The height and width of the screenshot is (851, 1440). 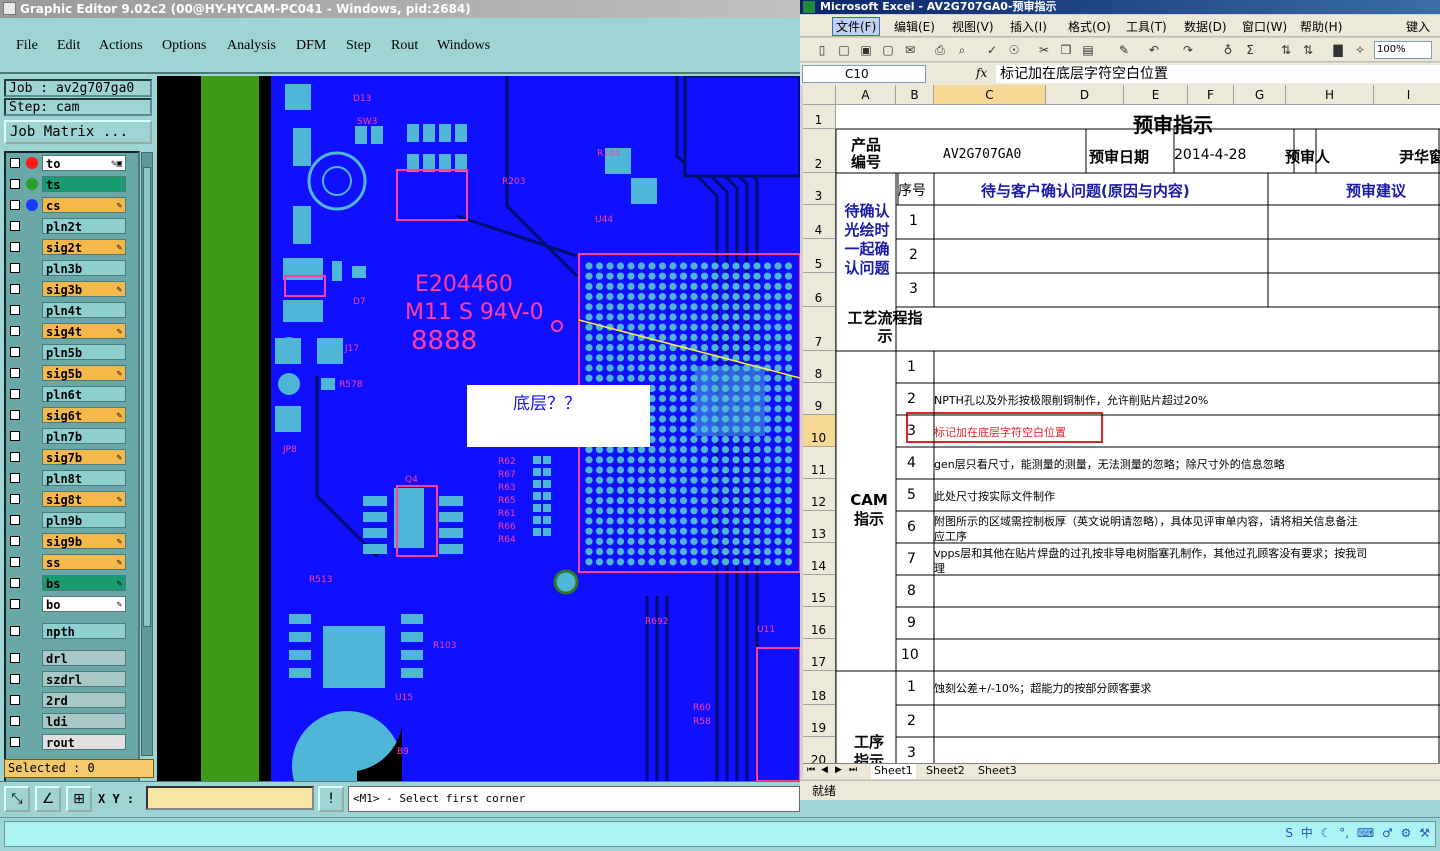 What do you see at coordinates (68, 46) in the screenshot?
I see `menu-edit: Edit` at bounding box center [68, 46].